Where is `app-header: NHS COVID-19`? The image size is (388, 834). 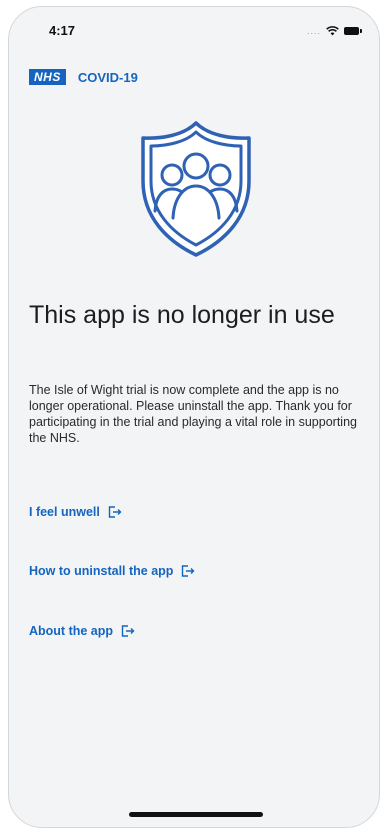 app-header: NHS COVID-19 is located at coordinates (83, 77).